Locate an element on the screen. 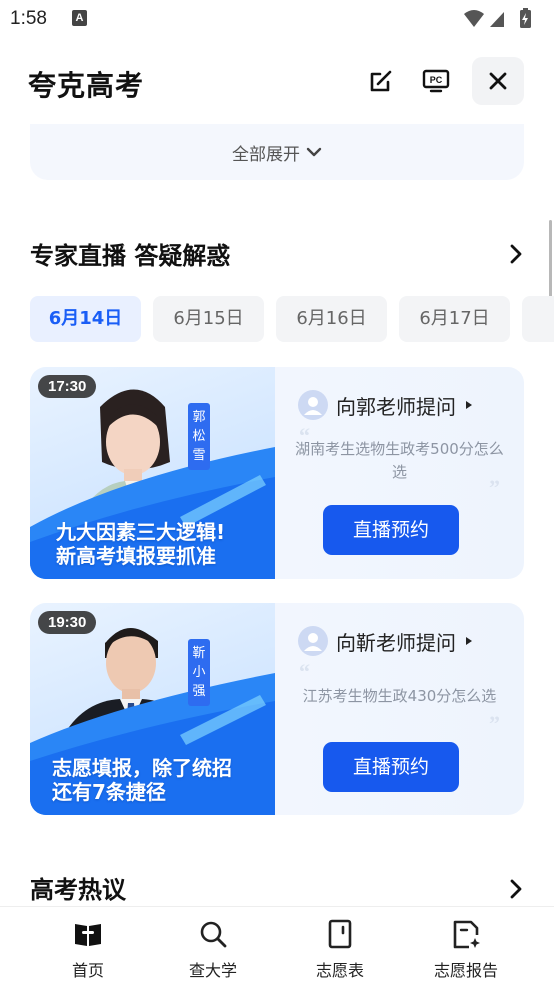 This screenshot has height=985, width=554. date-tab: 6月15日 is located at coordinates (208, 319).